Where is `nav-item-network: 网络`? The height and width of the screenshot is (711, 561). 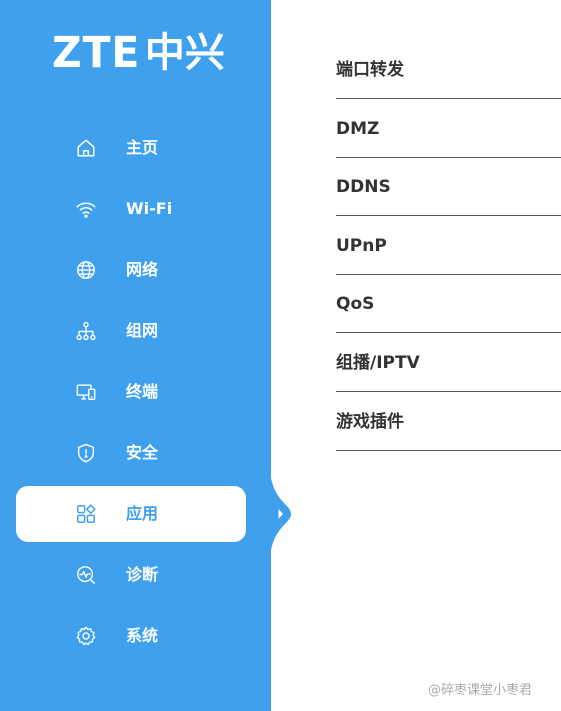
nav-item-network: 网络 is located at coordinates (131, 270).